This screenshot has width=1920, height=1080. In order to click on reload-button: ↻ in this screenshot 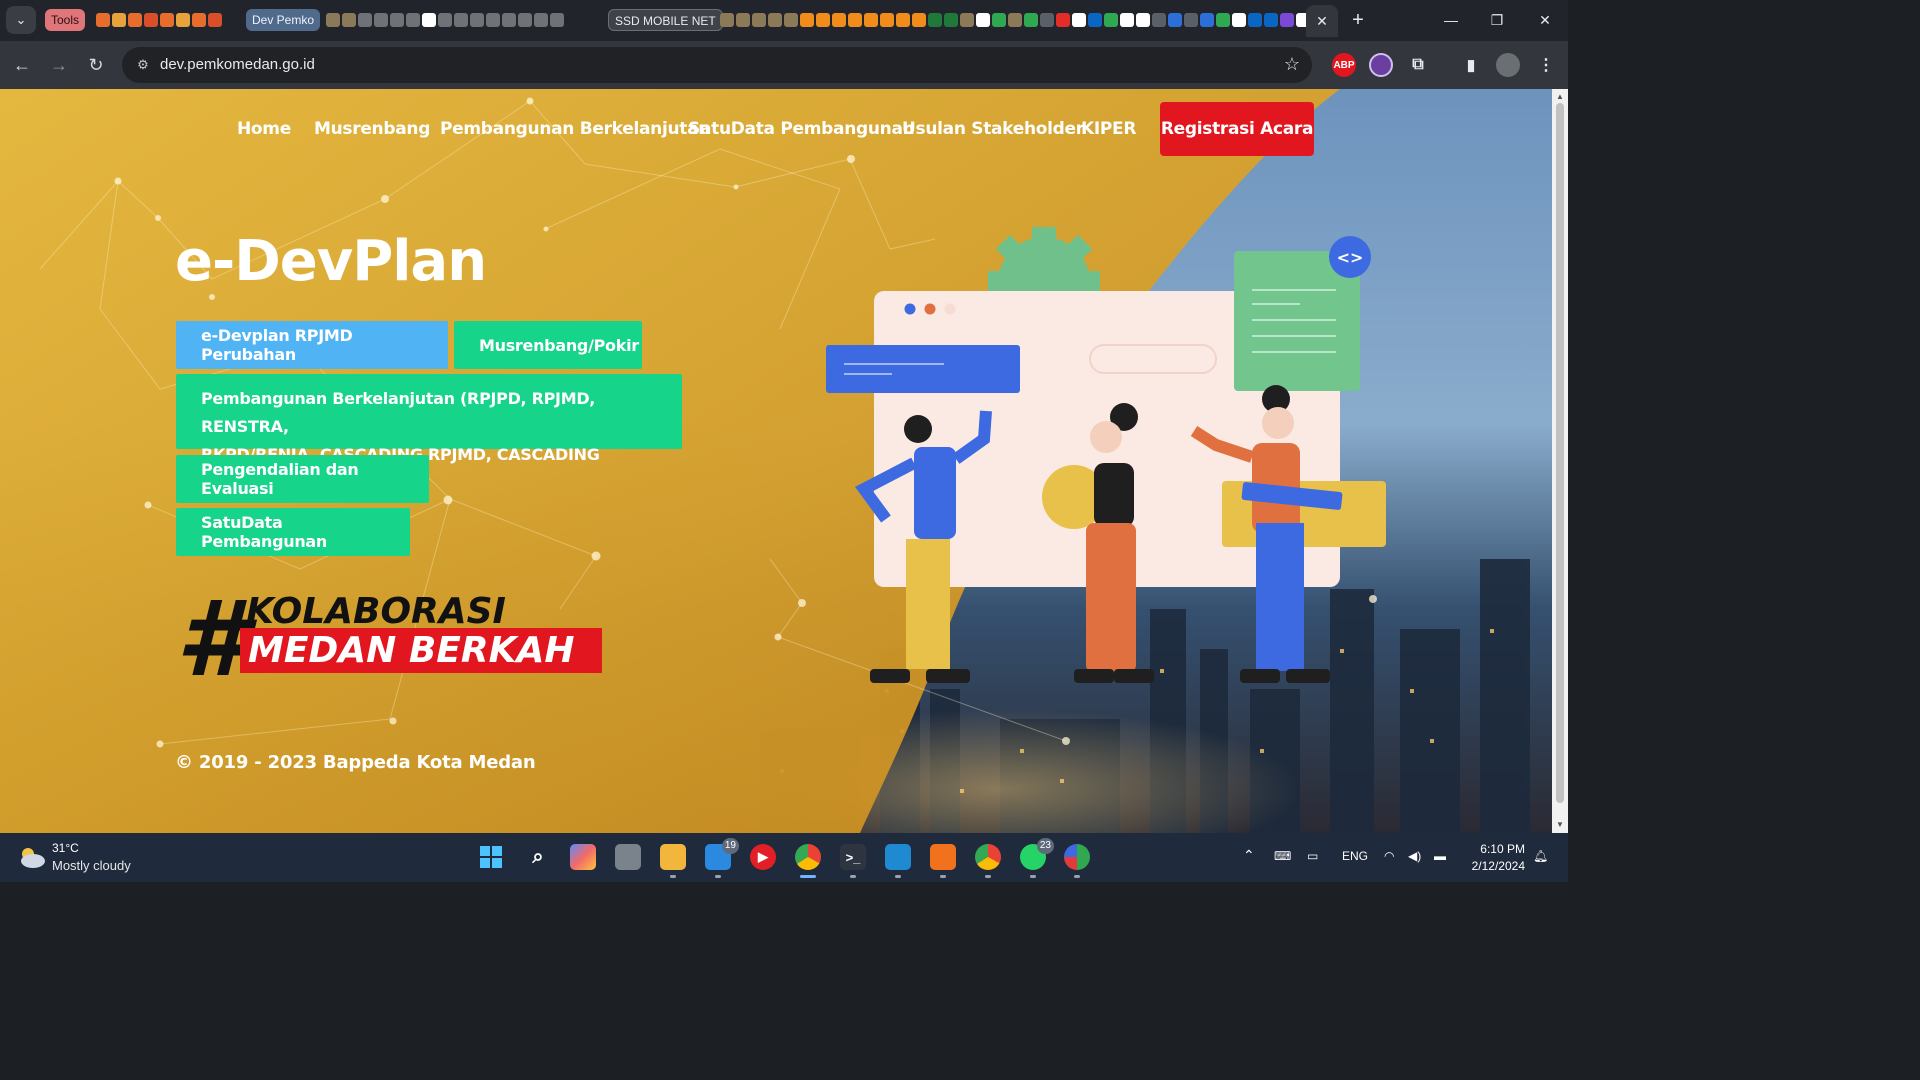, I will do `click(96, 65)`.